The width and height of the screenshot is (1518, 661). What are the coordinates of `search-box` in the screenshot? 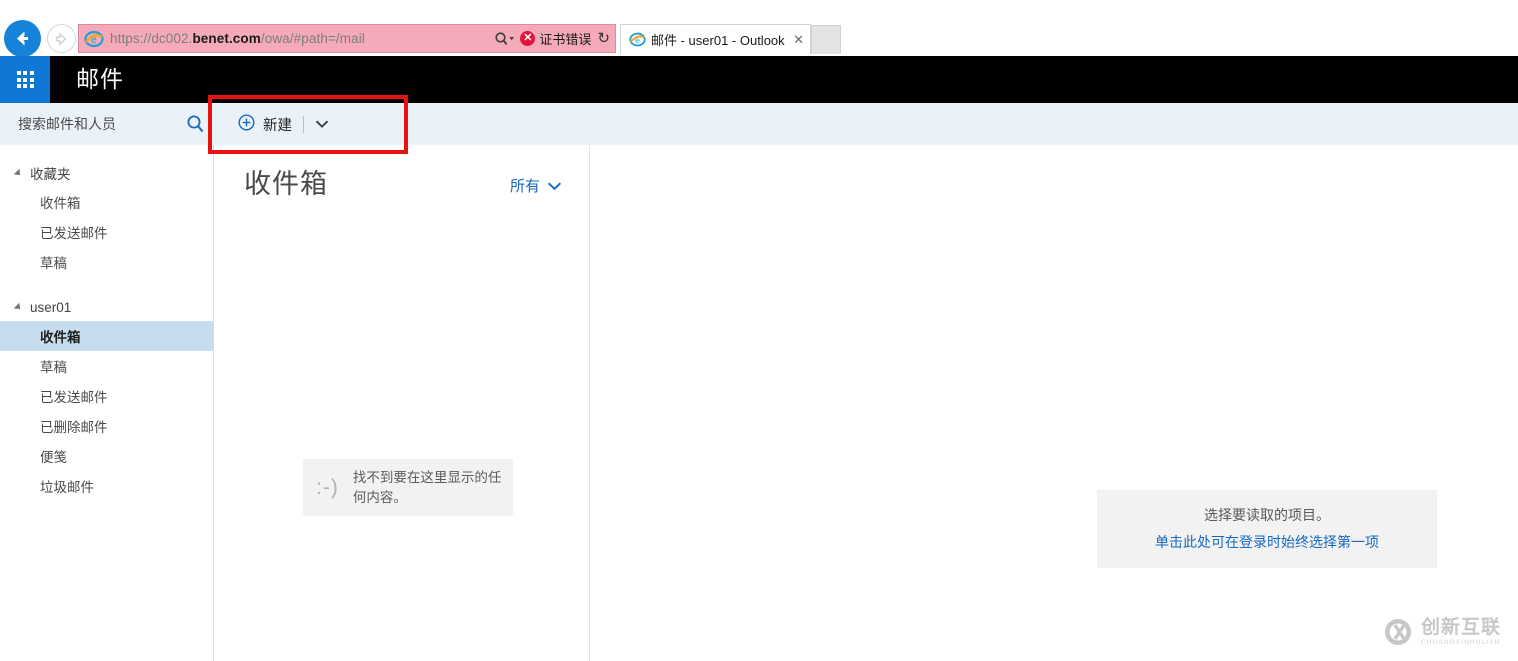 It's located at (107, 124).